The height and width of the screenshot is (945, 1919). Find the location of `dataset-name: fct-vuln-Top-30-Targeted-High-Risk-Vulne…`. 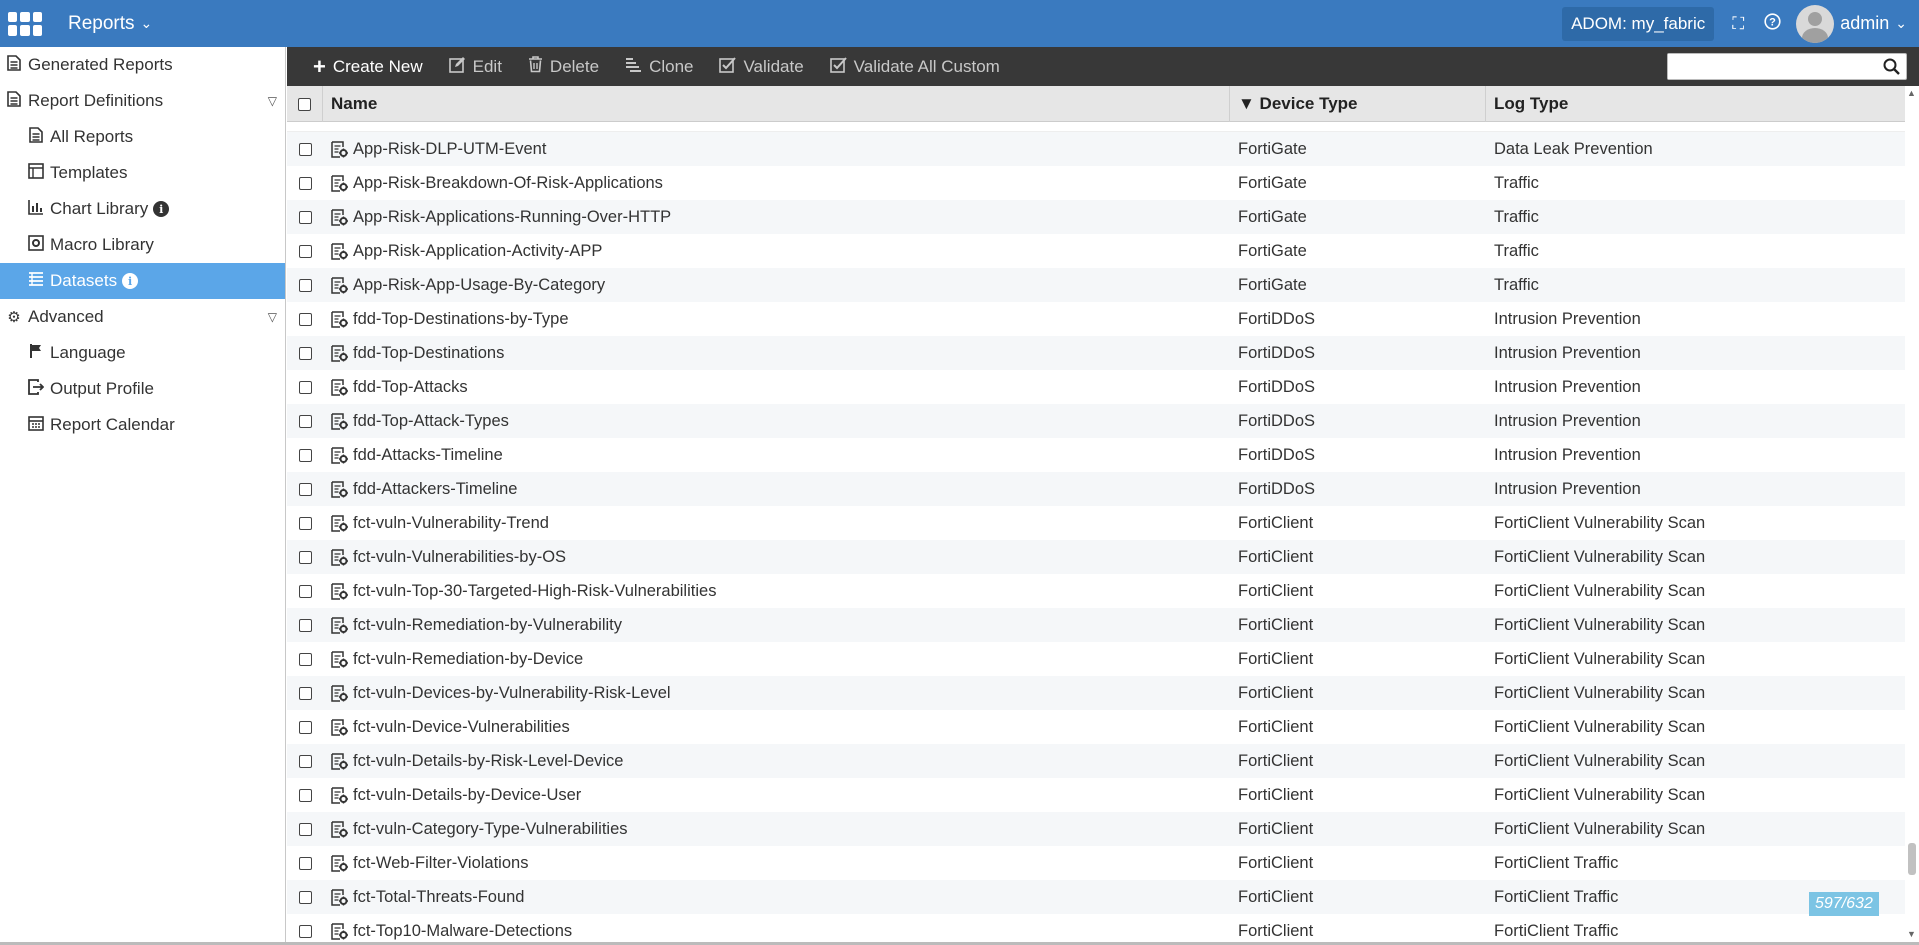

dataset-name: fct-vuln-Top-30-Targeted-High-Risk-Vulne… is located at coordinates (534, 591).